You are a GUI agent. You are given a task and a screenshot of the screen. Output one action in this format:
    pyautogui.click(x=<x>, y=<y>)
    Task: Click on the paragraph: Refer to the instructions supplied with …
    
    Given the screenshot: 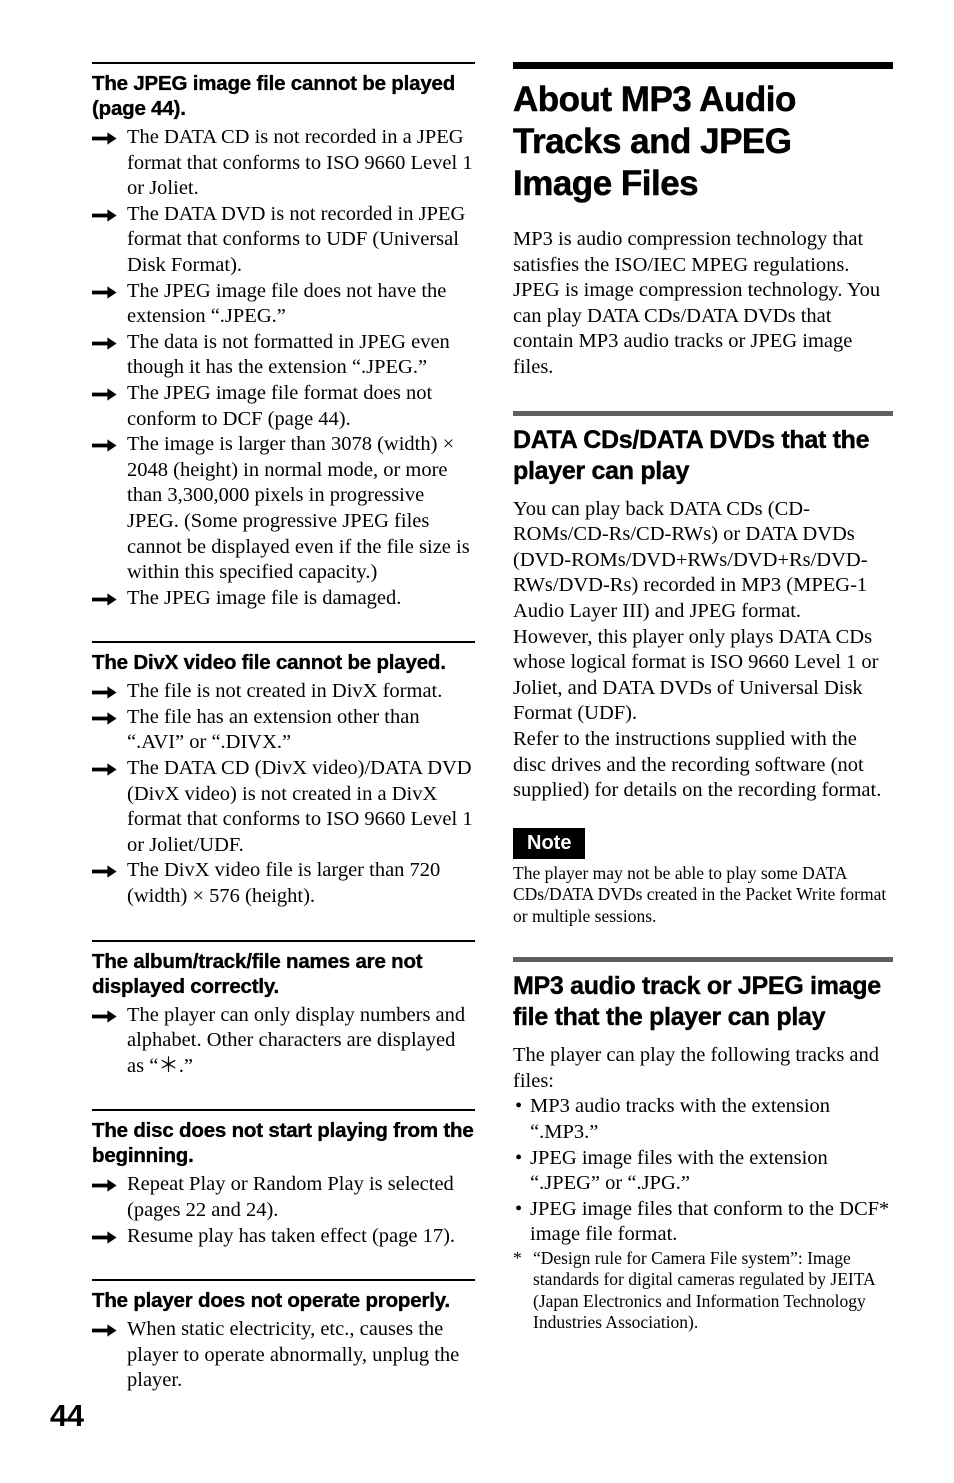 What is the action you would take?
    pyautogui.click(x=697, y=764)
    